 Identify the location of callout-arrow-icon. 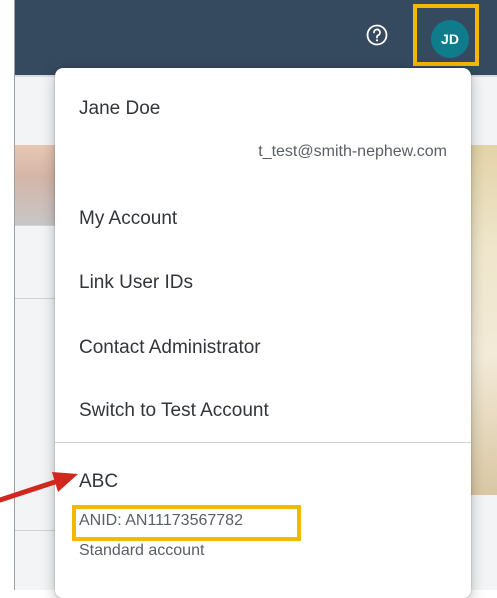
(39, 487).